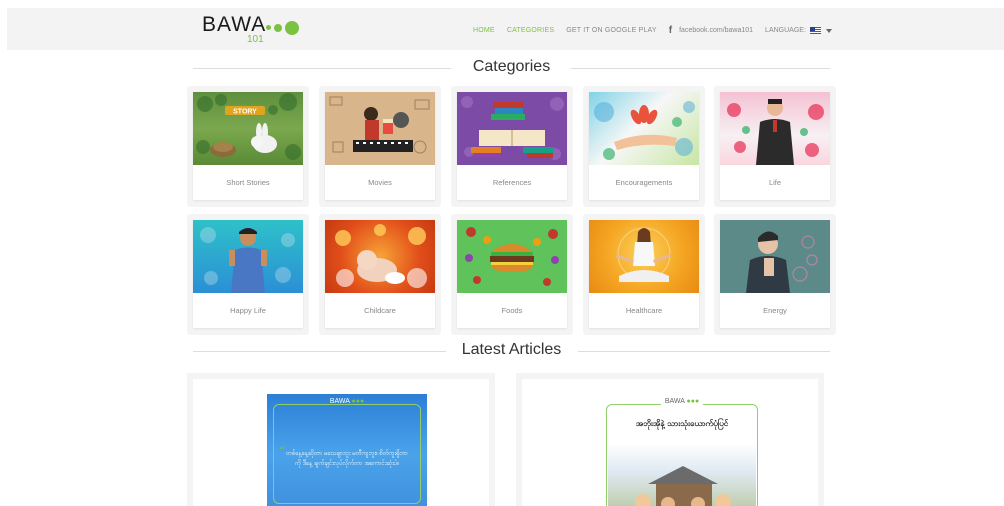 This screenshot has width=1004, height=506. I want to click on article-card: BAWA ●●● အဘိုးအိုနဲ့ သားသုံးယောက်ပုံပြင်, so click(670, 439).